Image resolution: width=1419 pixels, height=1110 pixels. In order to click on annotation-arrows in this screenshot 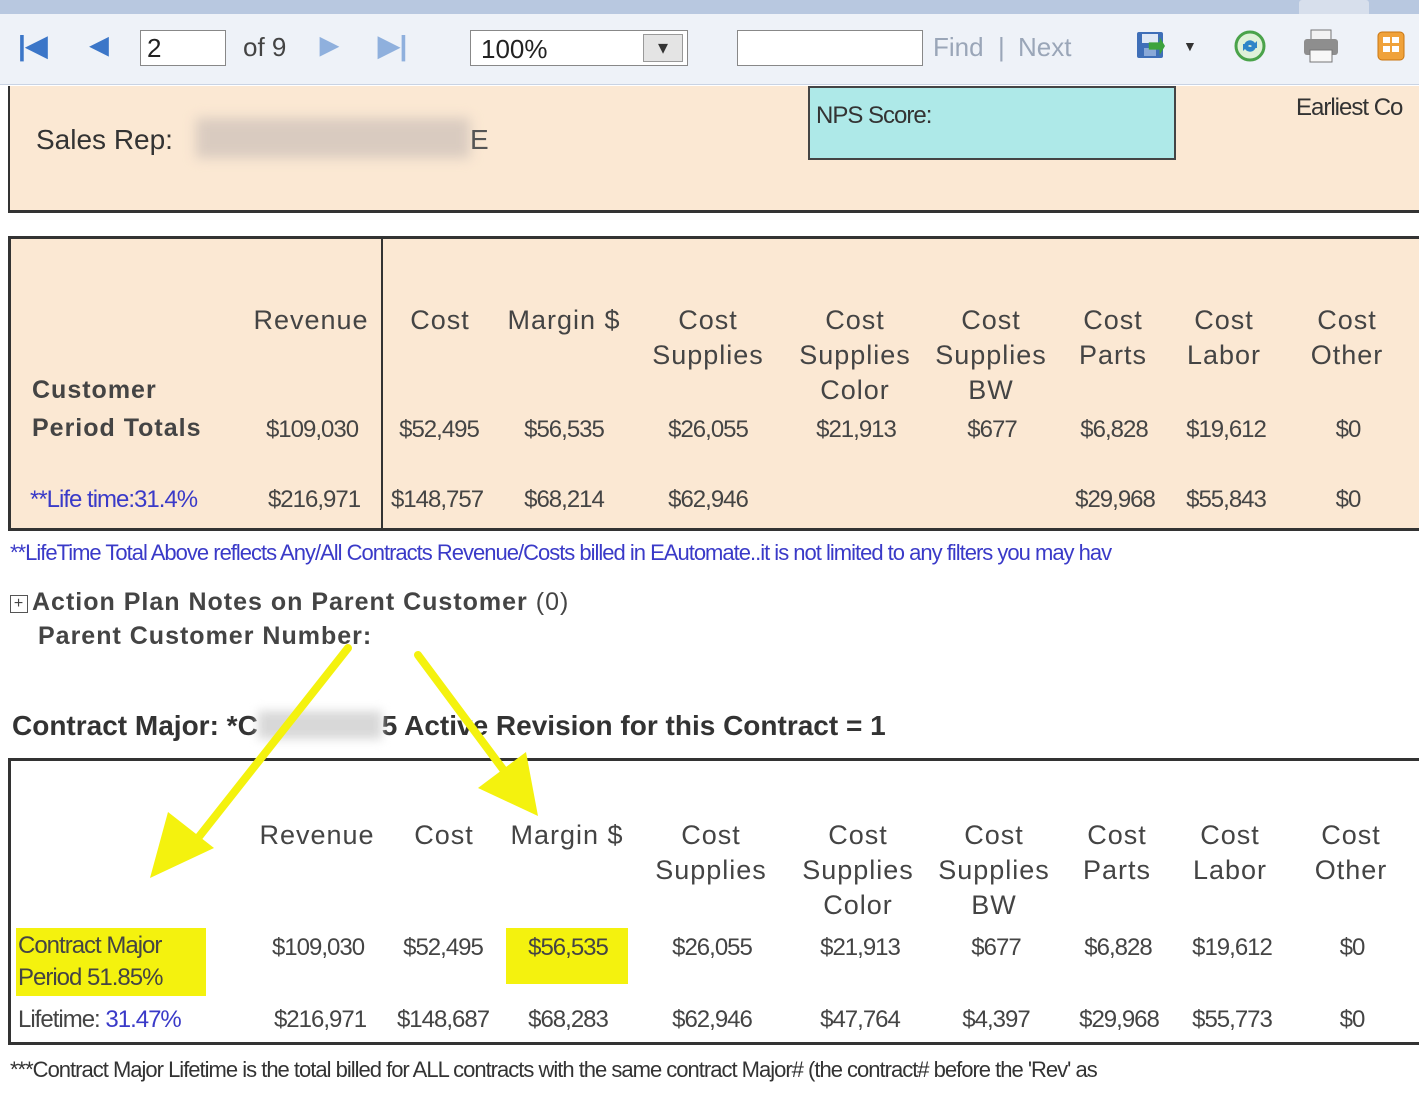, I will do `click(344, 761)`.